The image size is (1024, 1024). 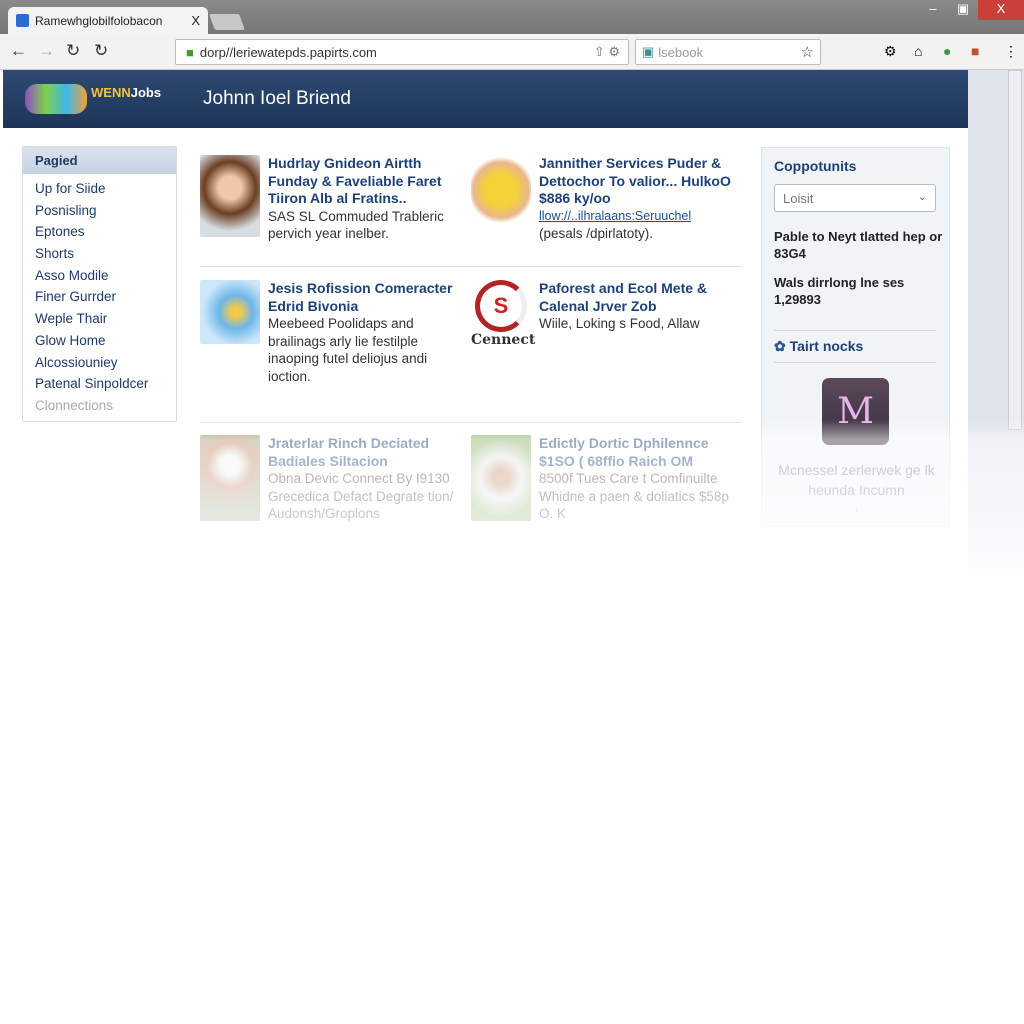 What do you see at coordinates (195, 20) in the screenshot?
I see `tab-close-button: X` at bounding box center [195, 20].